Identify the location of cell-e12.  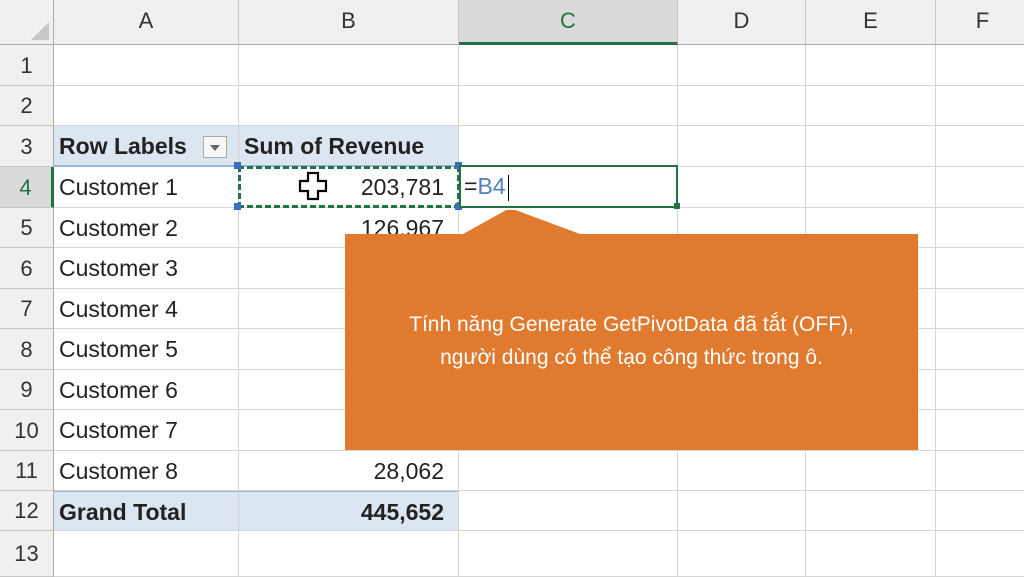
(871, 511).